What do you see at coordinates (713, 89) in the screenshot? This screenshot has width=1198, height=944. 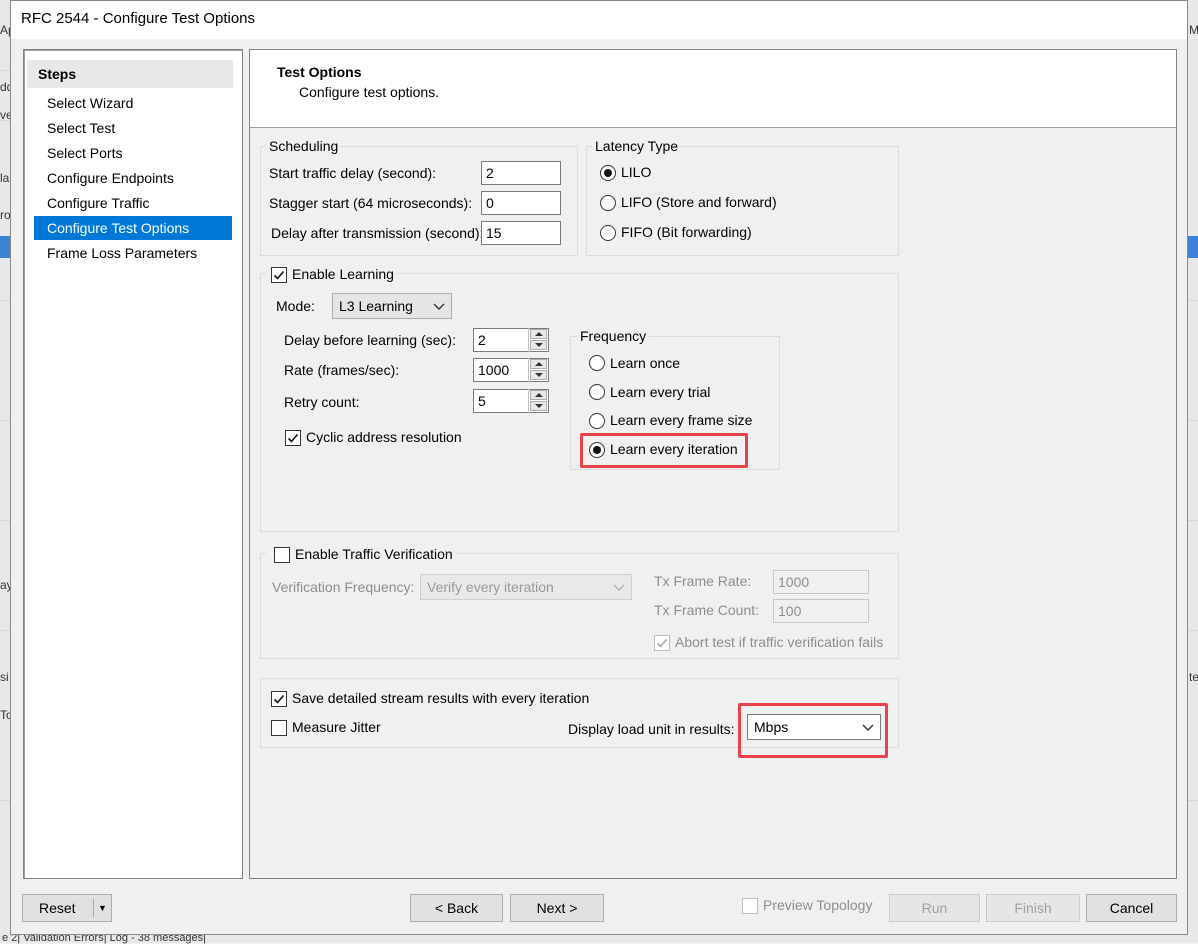 I see `options-header: Test Options Configure test options.` at bounding box center [713, 89].